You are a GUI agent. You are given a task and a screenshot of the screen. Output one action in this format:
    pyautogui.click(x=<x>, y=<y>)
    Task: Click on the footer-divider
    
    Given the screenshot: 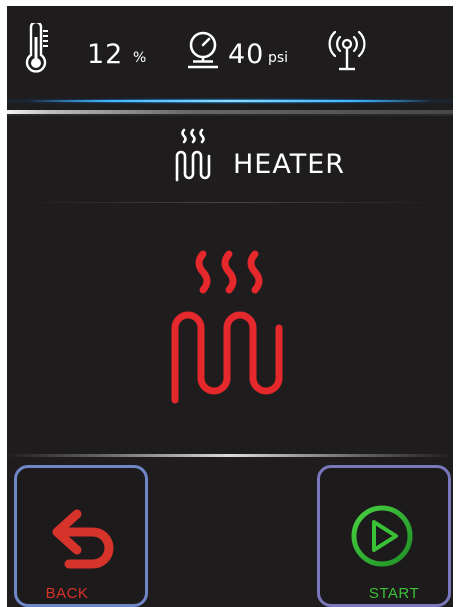 What is the action you would take?
    pyautogui.click(x=230, y=455)
    